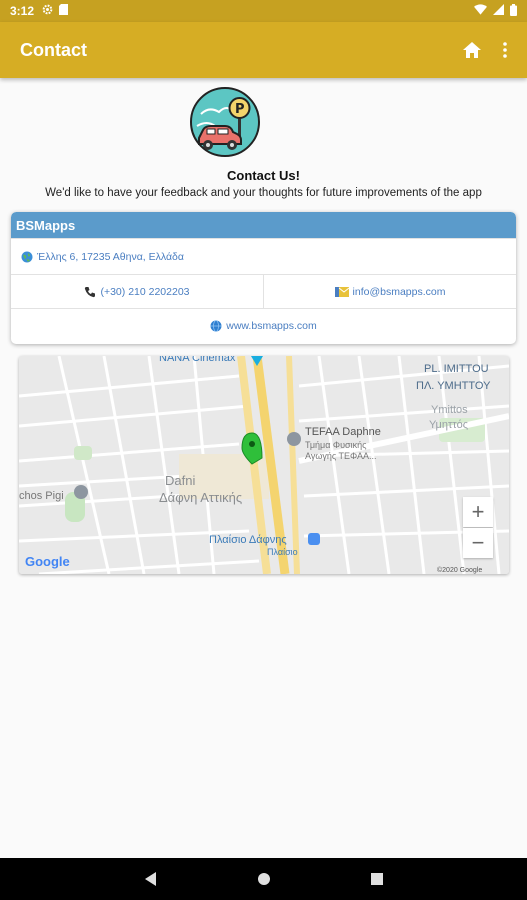 This screenshot has height=900, width=527. Describe the element at coordinates (41, 496) in the screenshot. I see `svg-text: chos Pigi` at that location.